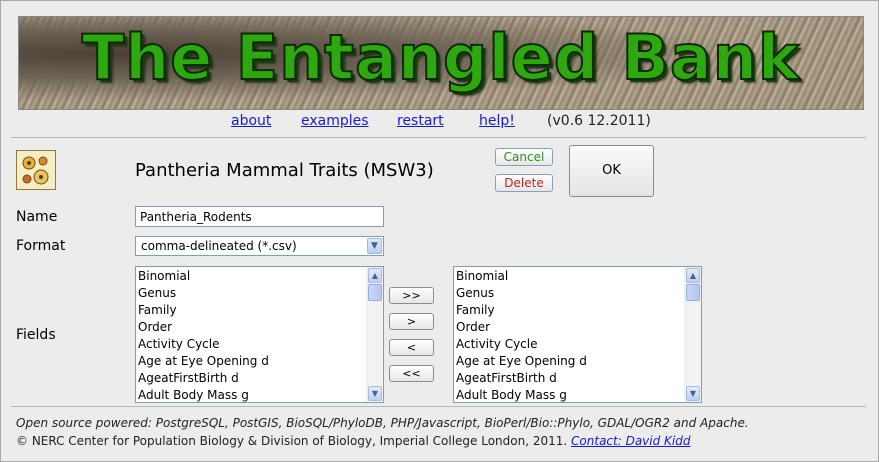 The image size is (879, 462). Describe the element at coordinates (692, 334) in the screenshot. I see `selected-fields-scrollbar: ▲ ▼` at that location.